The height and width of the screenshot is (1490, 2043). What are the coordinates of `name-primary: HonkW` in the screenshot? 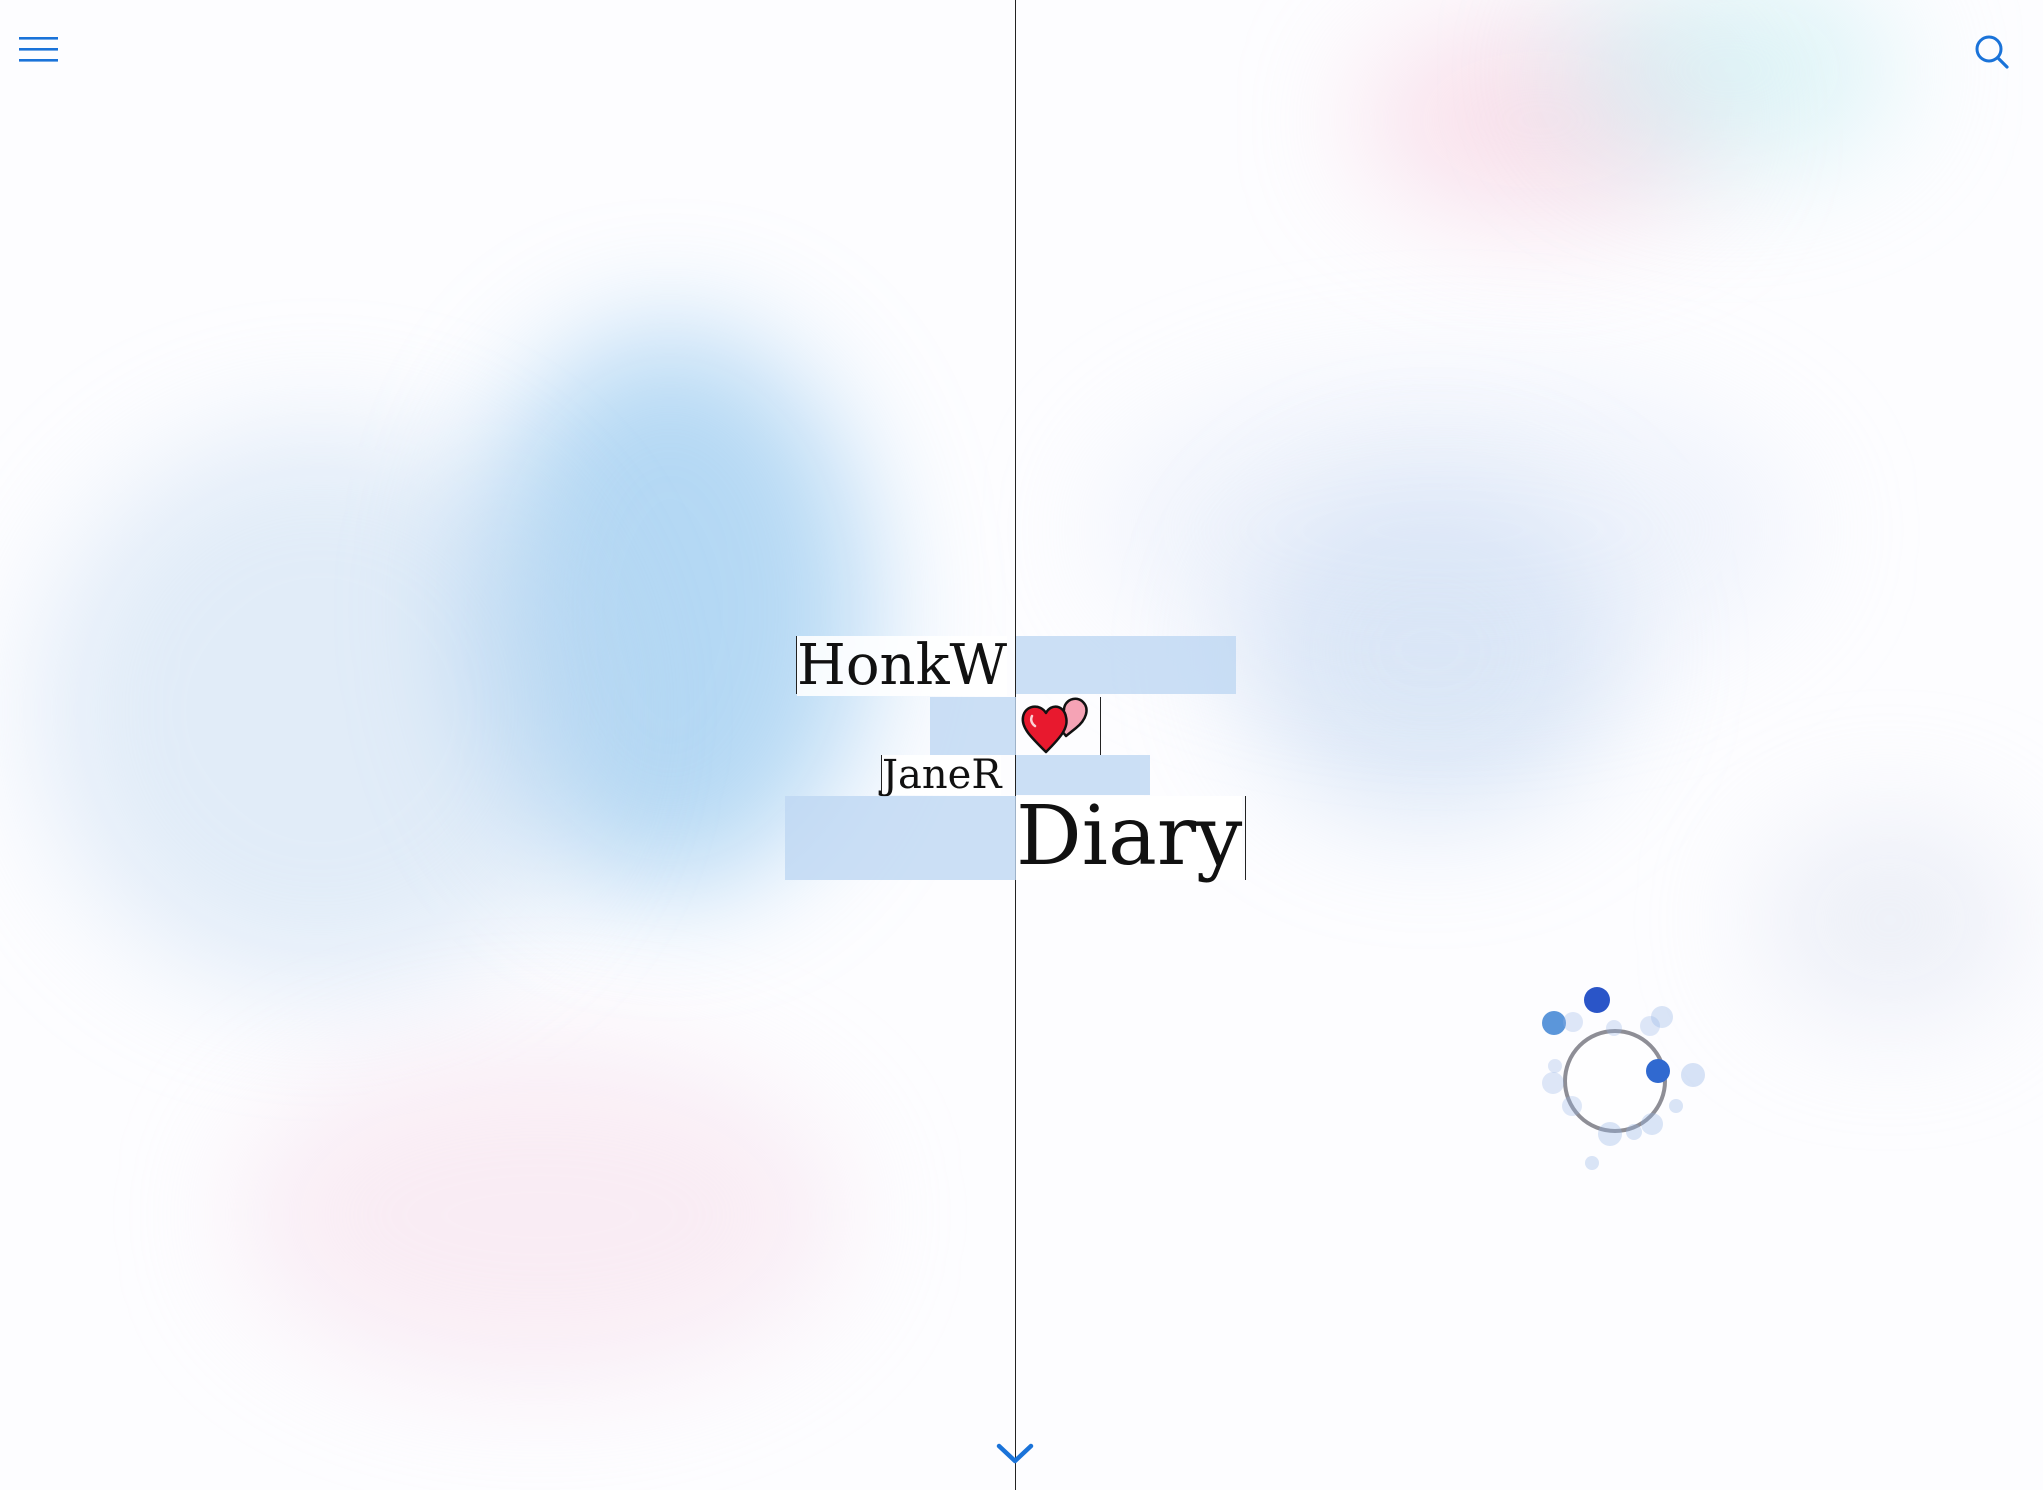 It's located at (902, 665).